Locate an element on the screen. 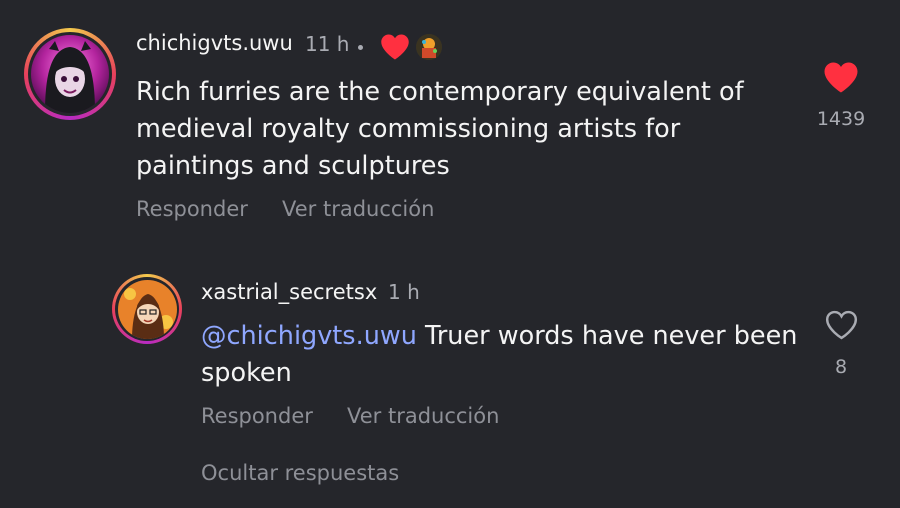 The image size is (900, 508). heart-outline-icon is located at coordinates (841, 325).